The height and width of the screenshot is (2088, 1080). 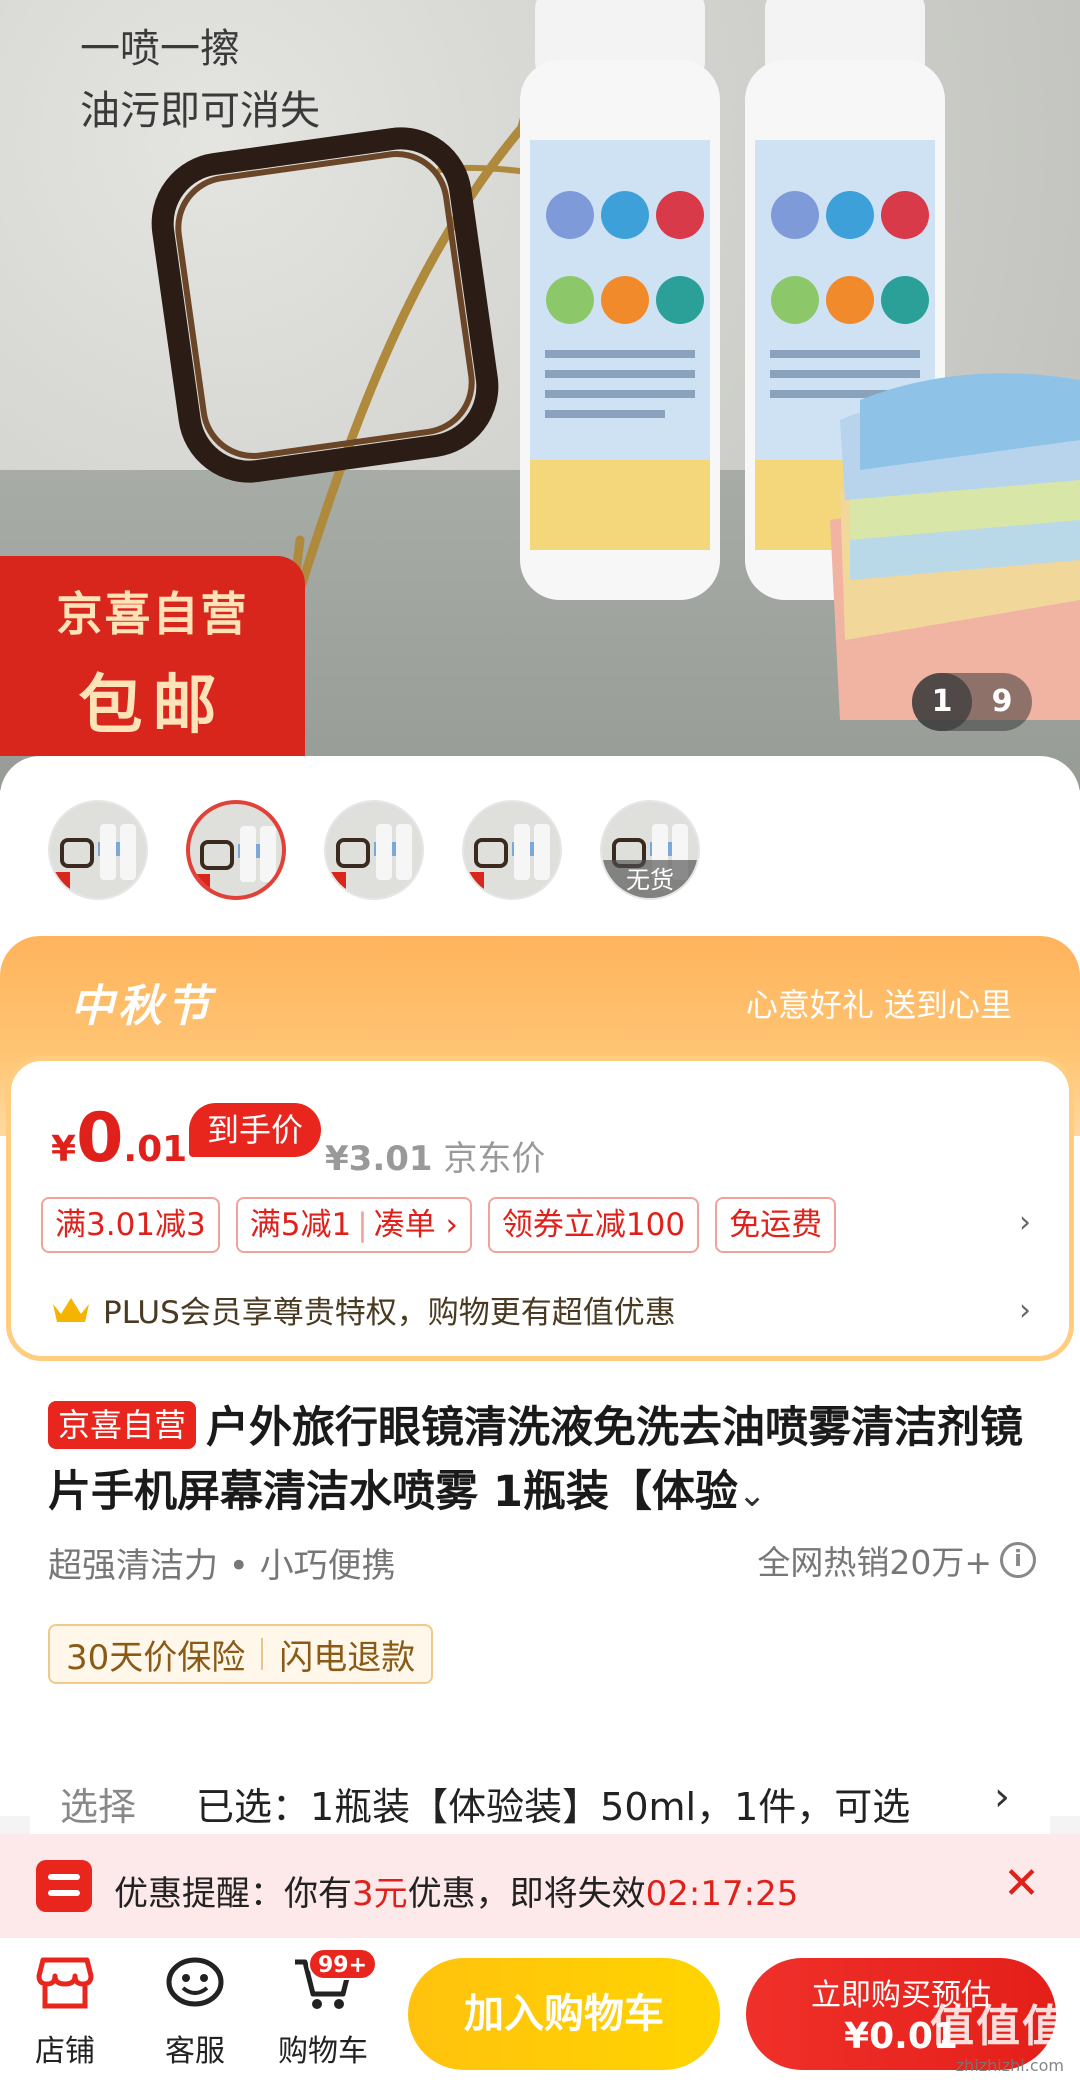 I want to click on image-pager: 1 9, so click(x=972, y=702).